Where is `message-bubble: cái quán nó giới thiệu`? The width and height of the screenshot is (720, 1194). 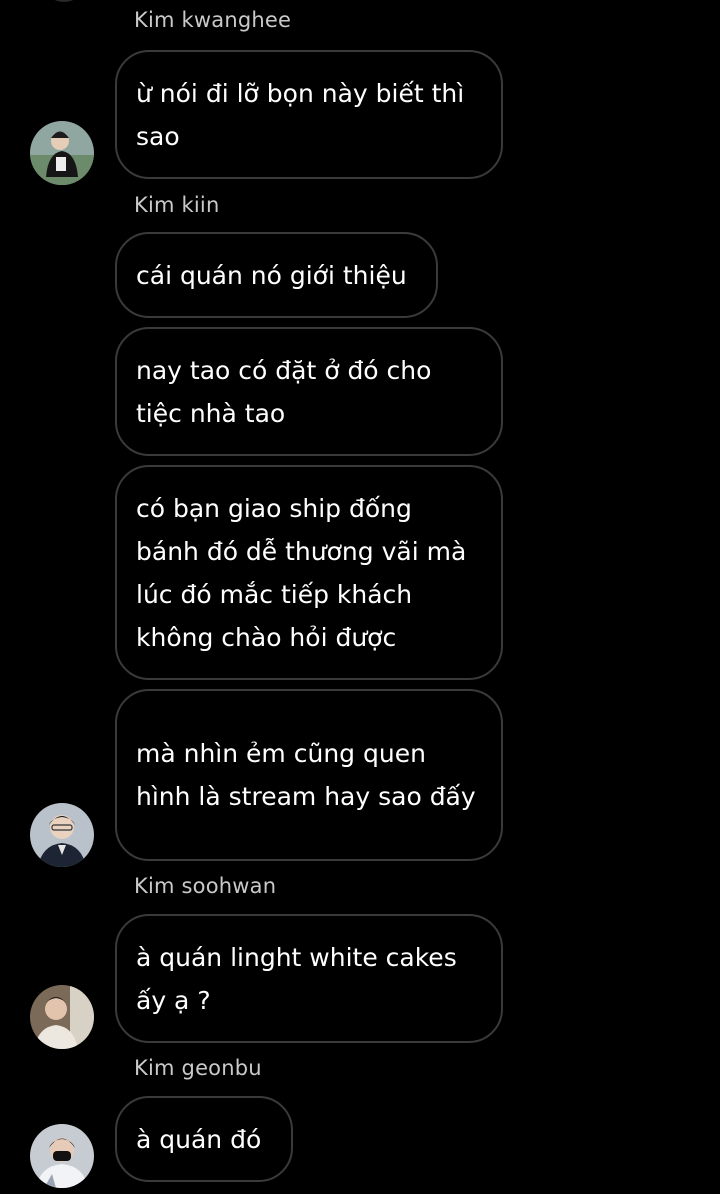 message-bubble: cái quán nó giới thiệu is located at coordinates (276, 275).